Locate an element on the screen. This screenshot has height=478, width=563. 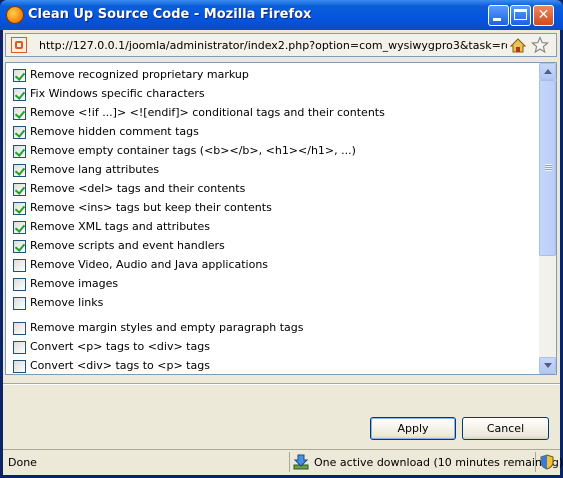
shield-icon is located at coordinates (547, 462).